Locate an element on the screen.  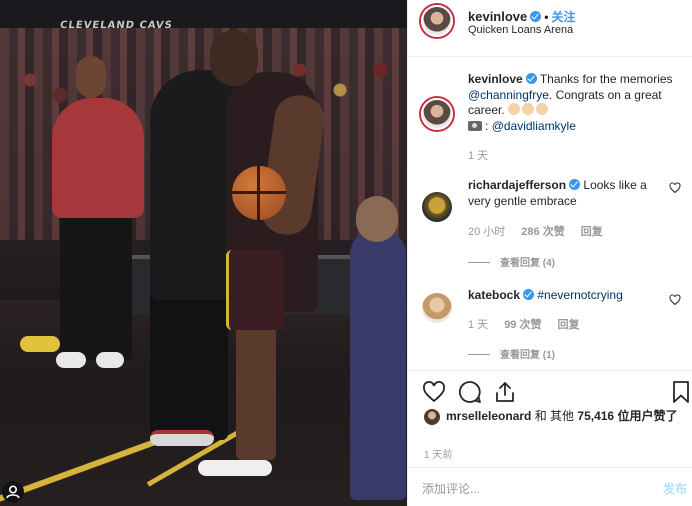
bystander-legs is located at coordinates (96, 285).